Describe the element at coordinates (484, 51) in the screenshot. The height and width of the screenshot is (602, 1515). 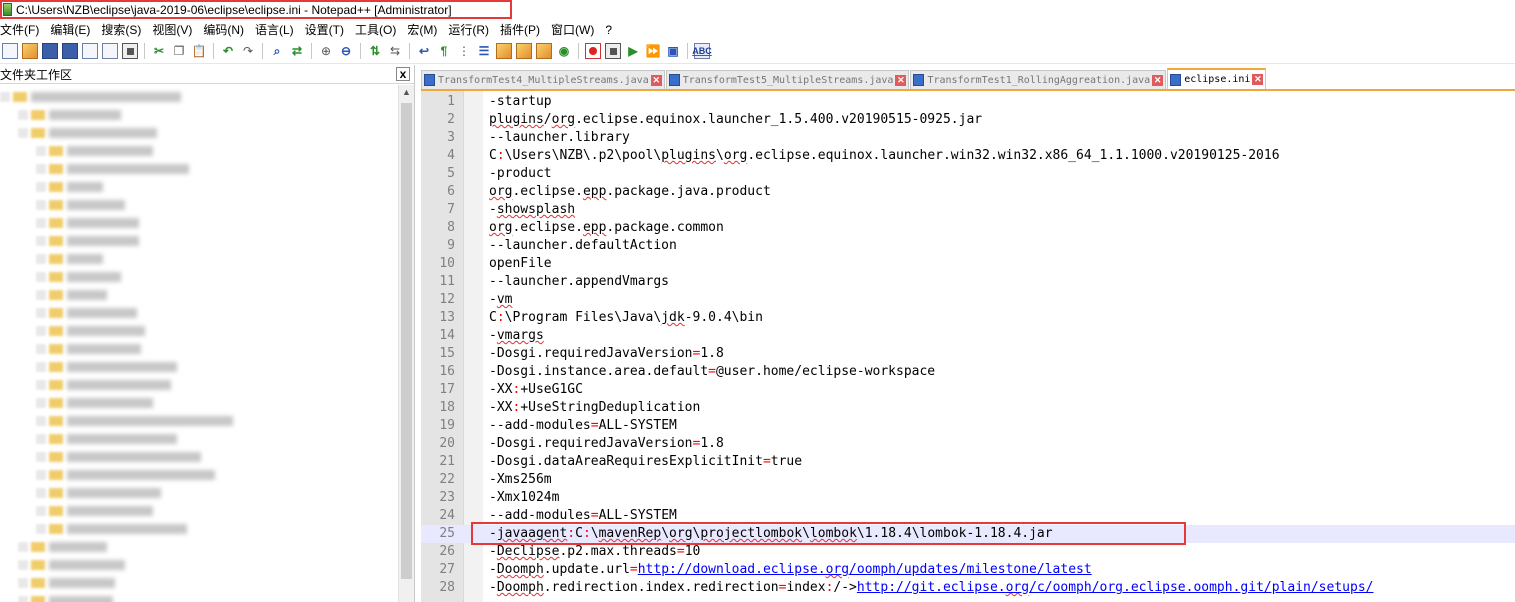
I see `language-icon: ☰` at that location.